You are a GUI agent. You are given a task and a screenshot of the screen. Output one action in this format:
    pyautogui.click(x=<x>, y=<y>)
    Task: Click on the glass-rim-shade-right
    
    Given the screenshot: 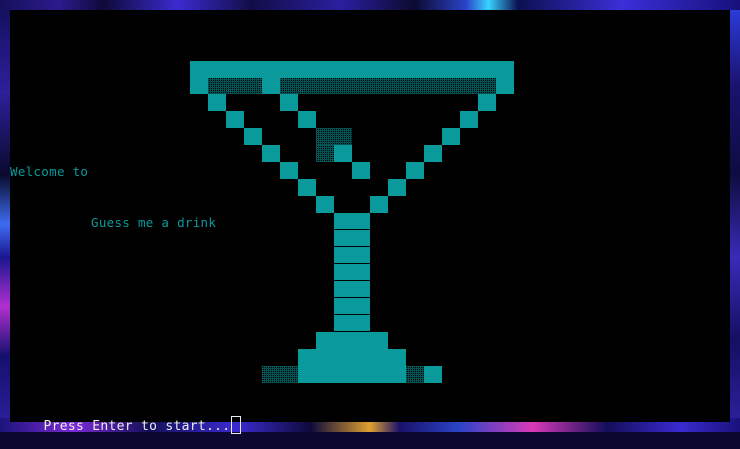 What is the action you would take?
    pyautogui.click(x=388, y=86)
    